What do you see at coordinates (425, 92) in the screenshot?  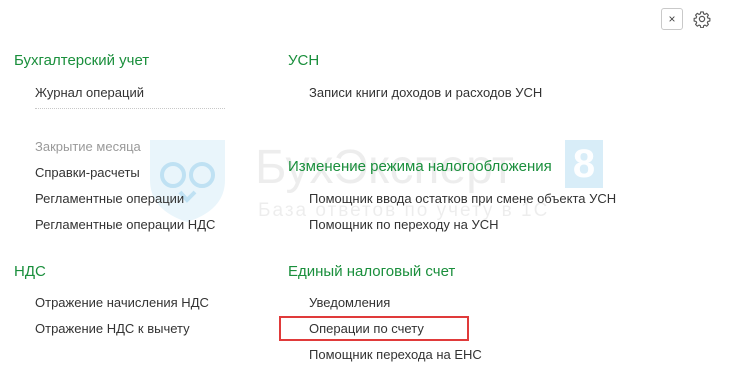 I see `link-usn-book-entries: Записи книги доходов и расходов УСН` at bounding box center [425, 92].